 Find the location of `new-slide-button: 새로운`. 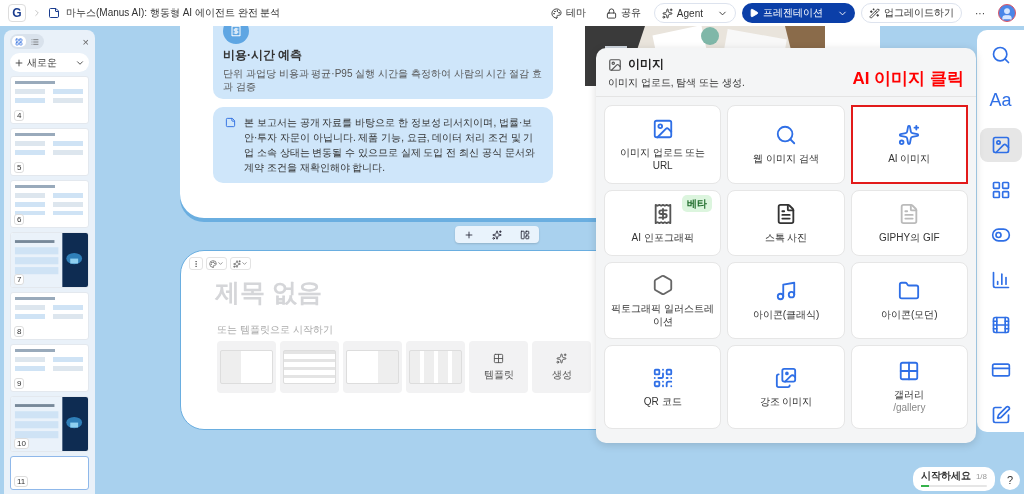

new-slide-button: 새로운 is located at coordinates (49, 62).